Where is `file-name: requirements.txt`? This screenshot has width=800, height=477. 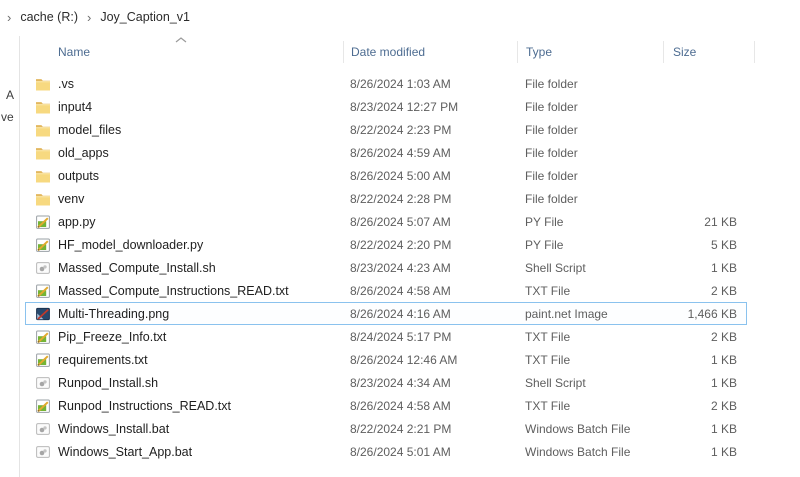
file-name: requirements.txt is located at coordinates (103, 359).